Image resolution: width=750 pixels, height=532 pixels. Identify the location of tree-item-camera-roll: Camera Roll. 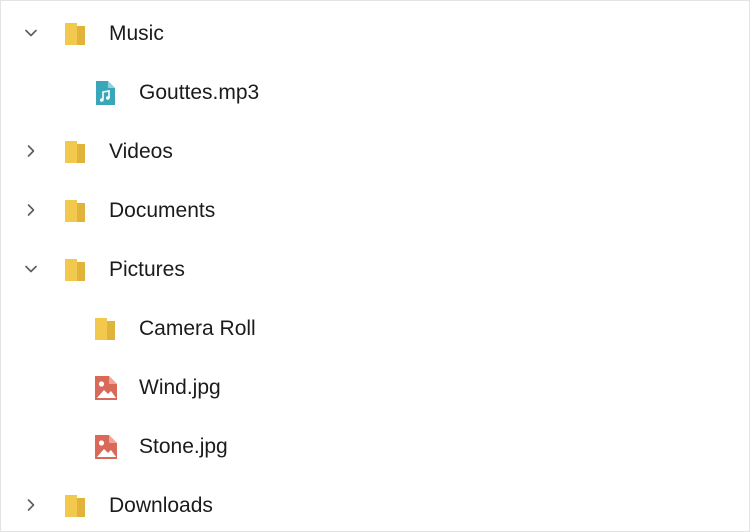
(375, 328).